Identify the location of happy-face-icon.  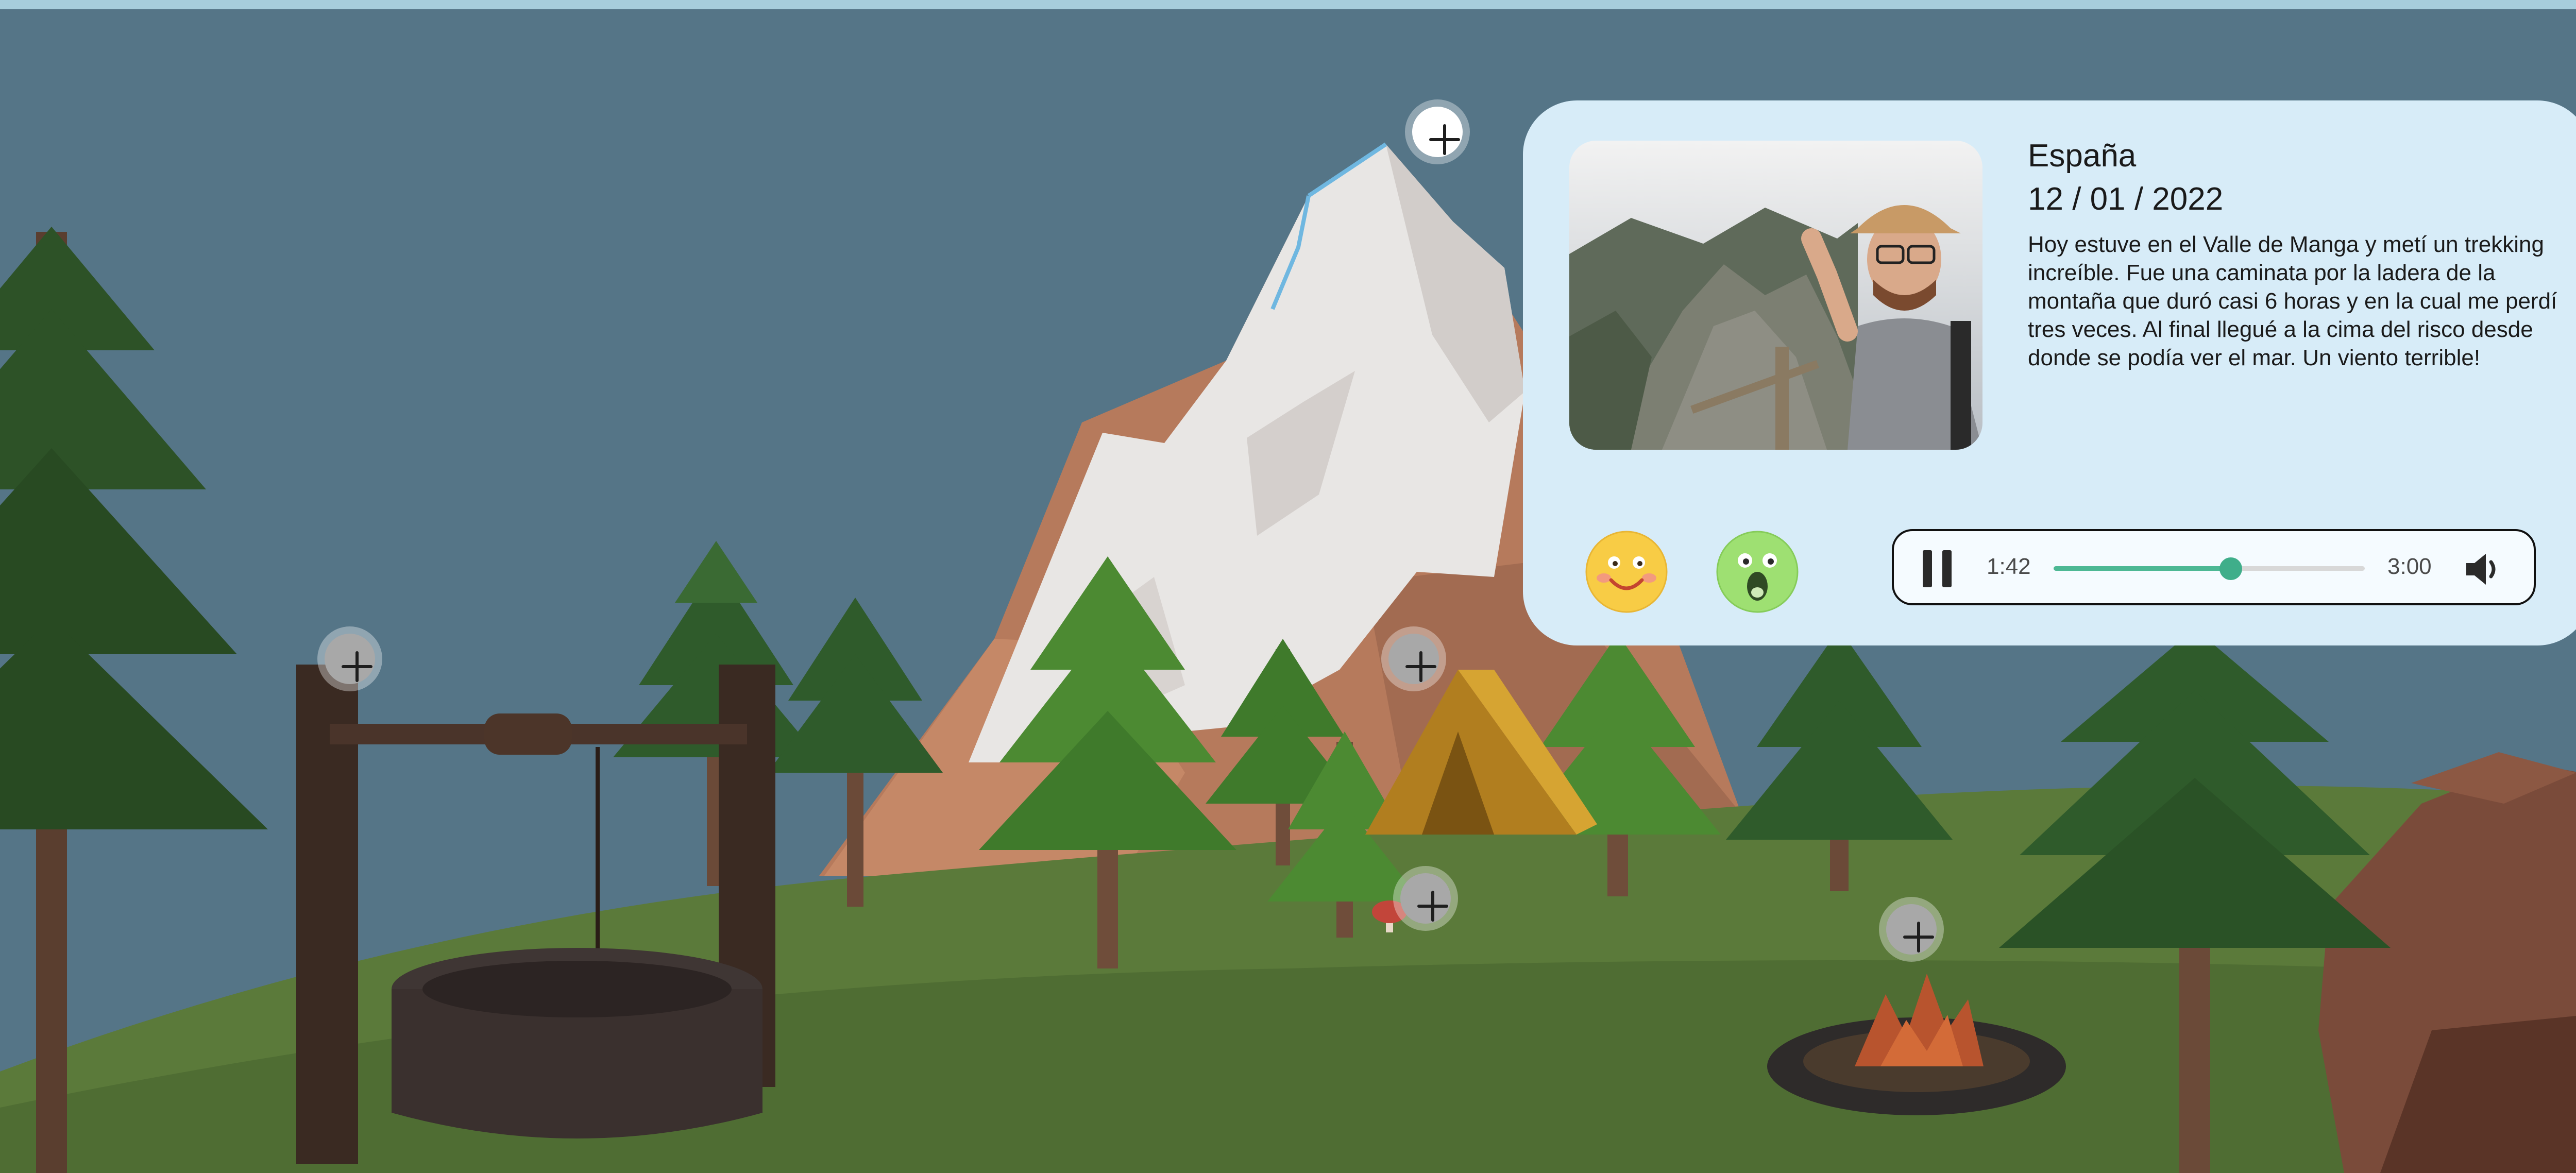
(1626, 572).